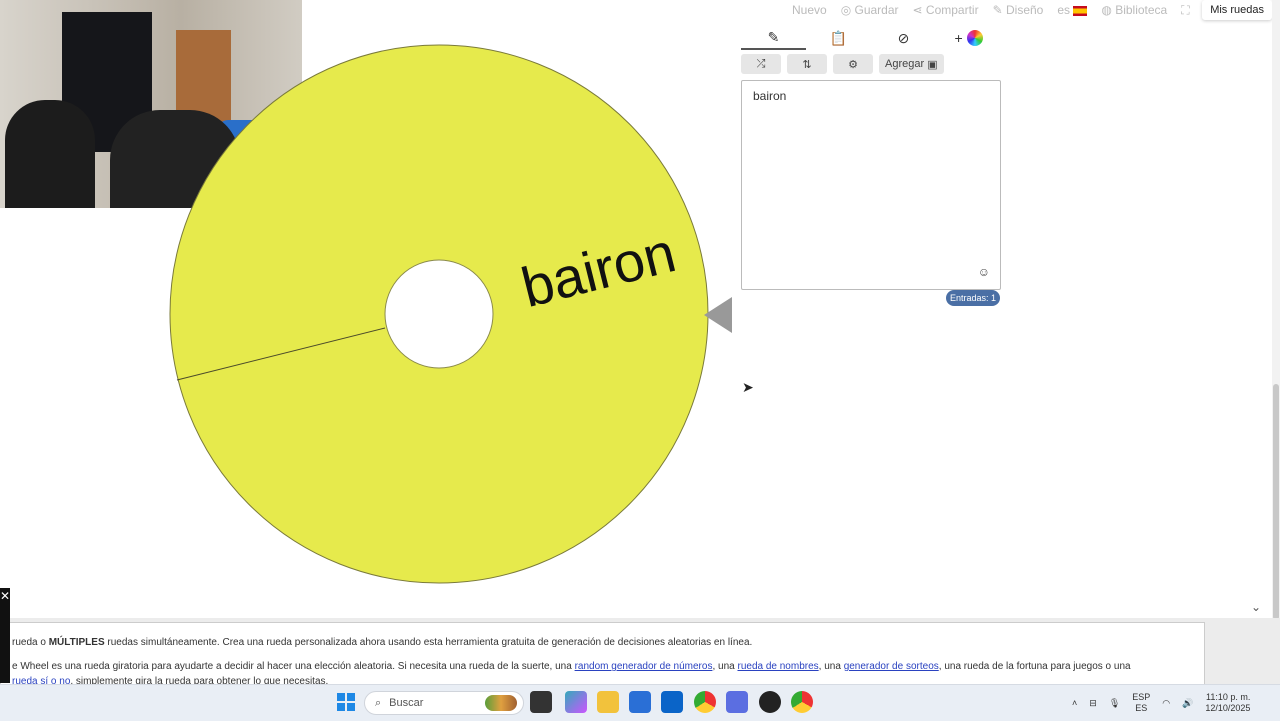  Describe the element at coordinates (1166, 703) in the screenshot. I see `wifi-icon: ◠` at that location.